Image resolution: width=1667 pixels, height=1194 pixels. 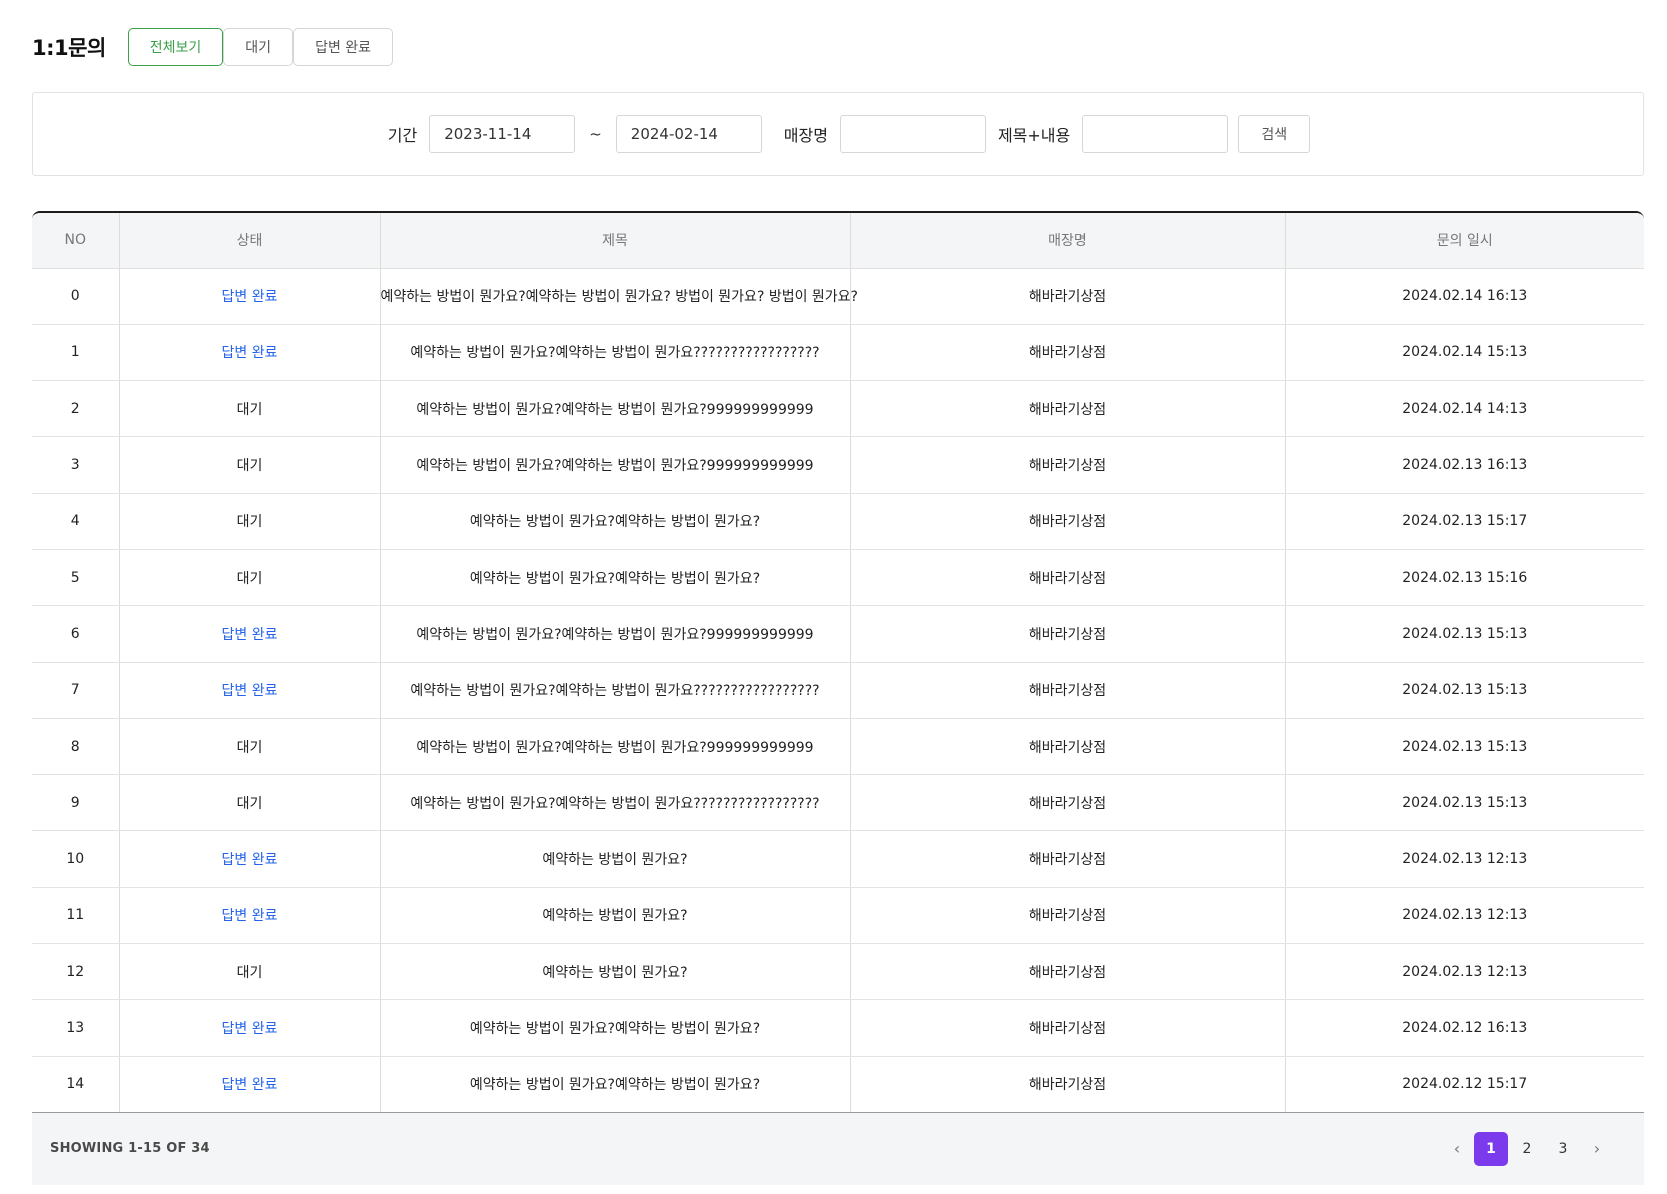 I want to click on page-3-button: 3, so click(x=1563, y=1149).